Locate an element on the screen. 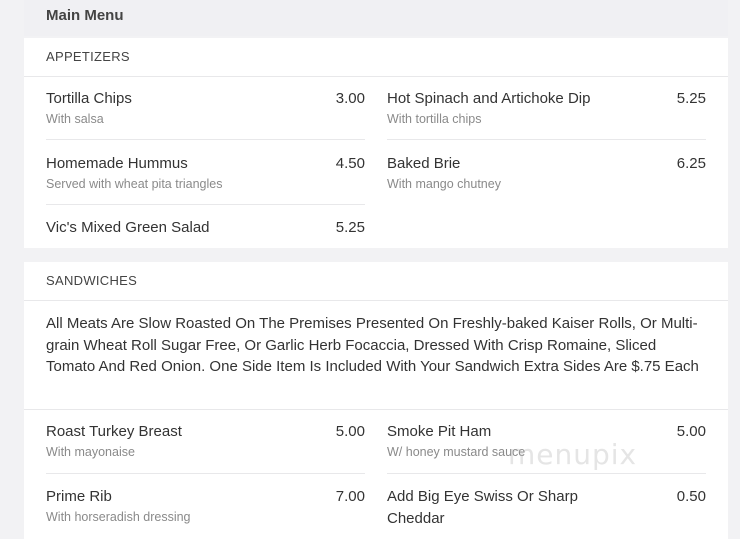 This screenshot has width=740, height=539. item-name: Homemade Hummus is located at coordinates (117, 163).